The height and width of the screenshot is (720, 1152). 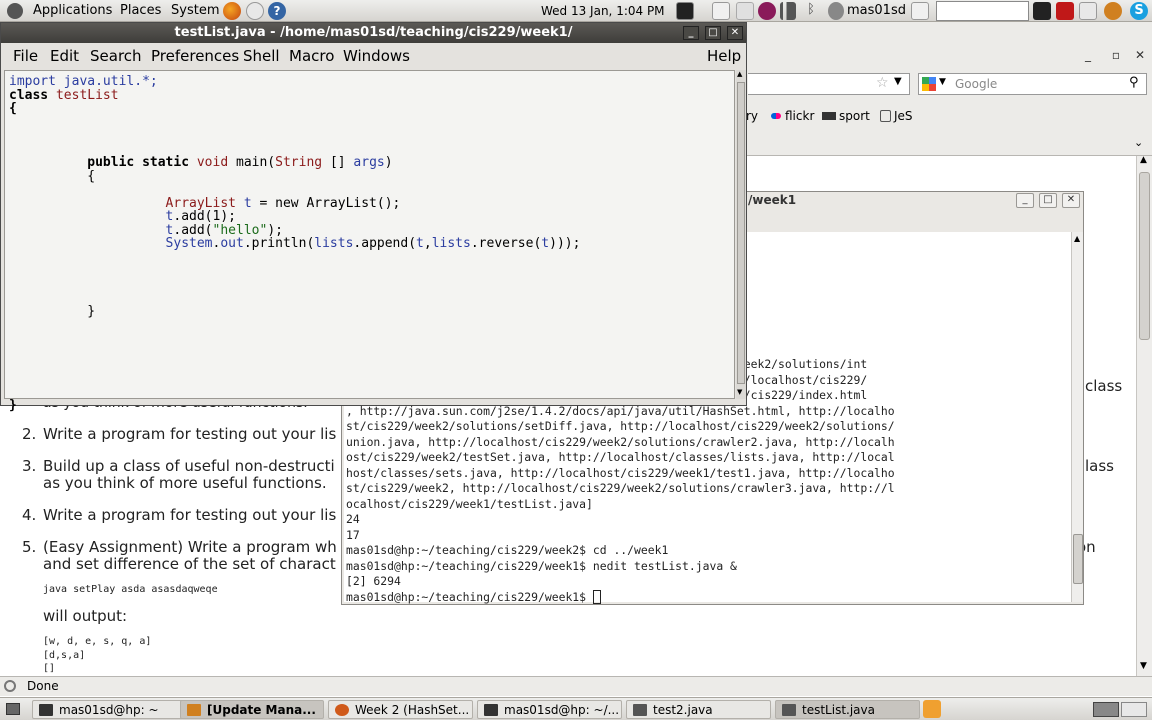 I want to click on task-terminal-1: mas01sd@hp: ~, so click(x=112, y=709).